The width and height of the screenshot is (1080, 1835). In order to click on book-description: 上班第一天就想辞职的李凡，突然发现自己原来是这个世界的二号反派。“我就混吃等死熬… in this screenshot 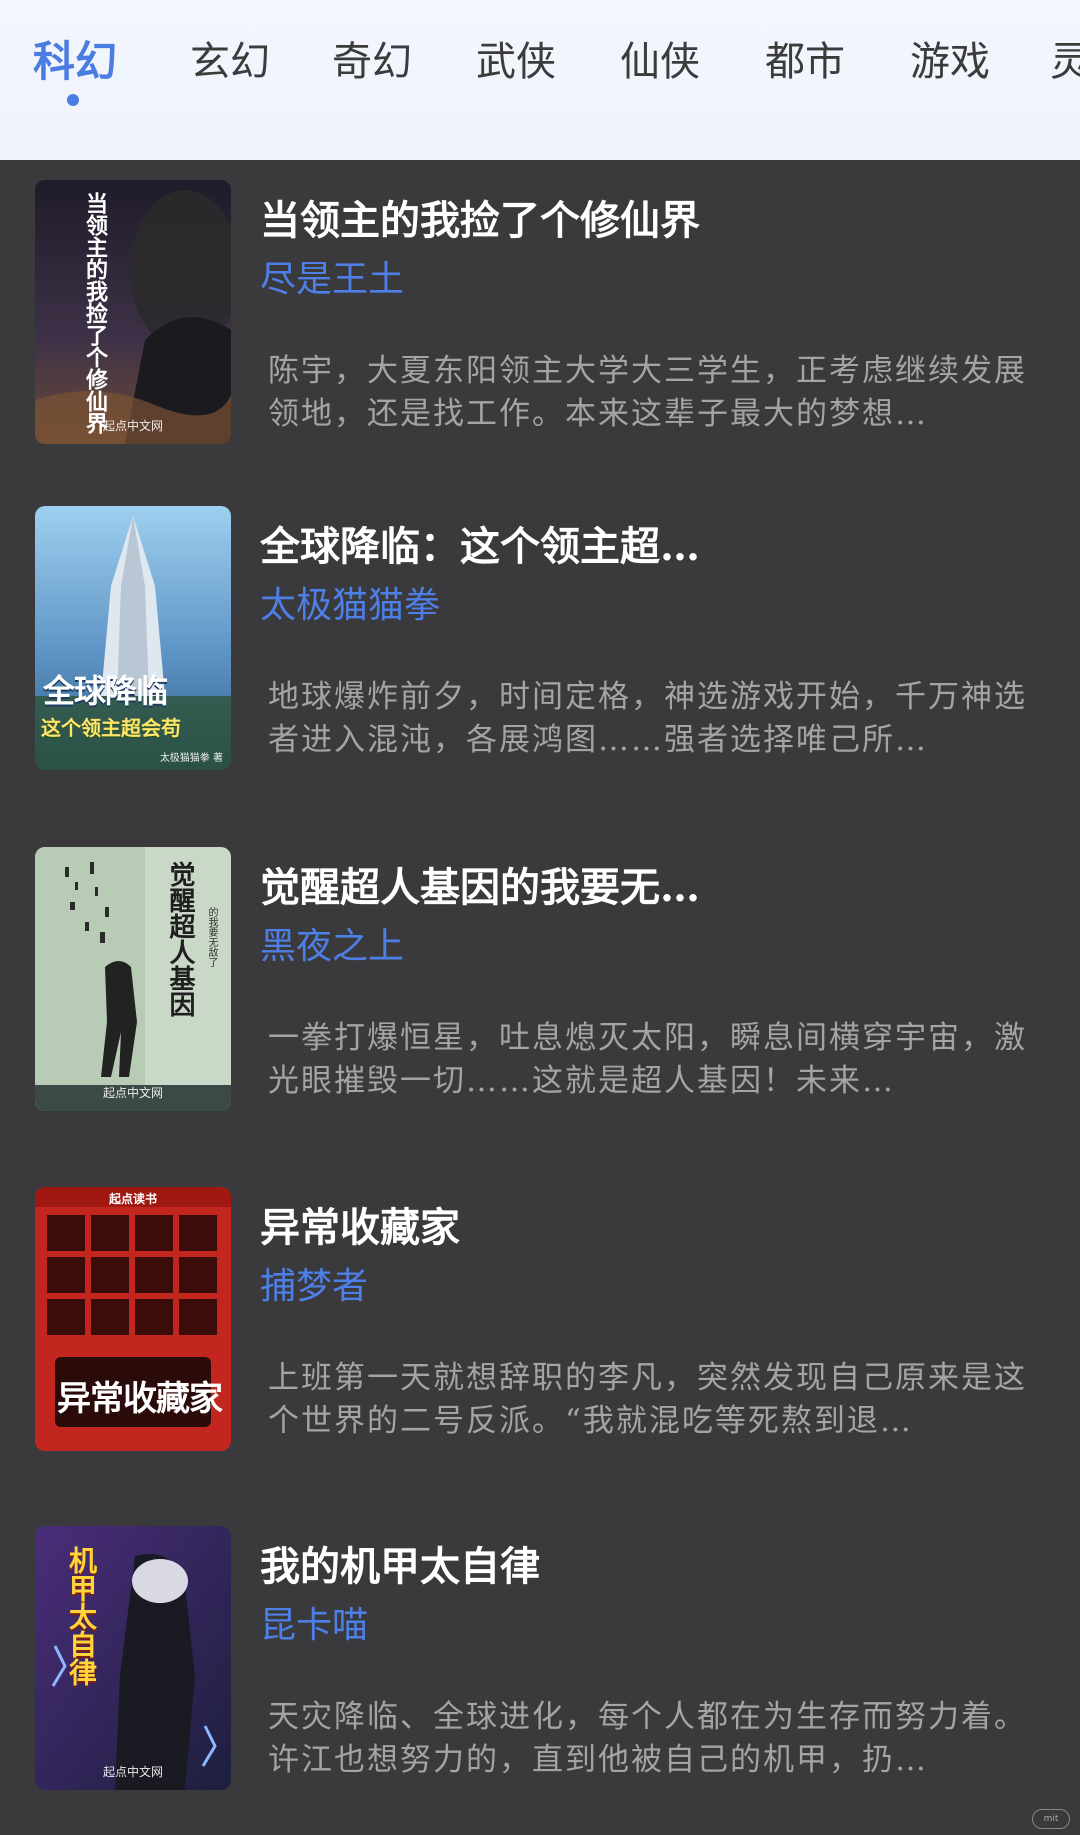, I will do `click(647, 1399)`.